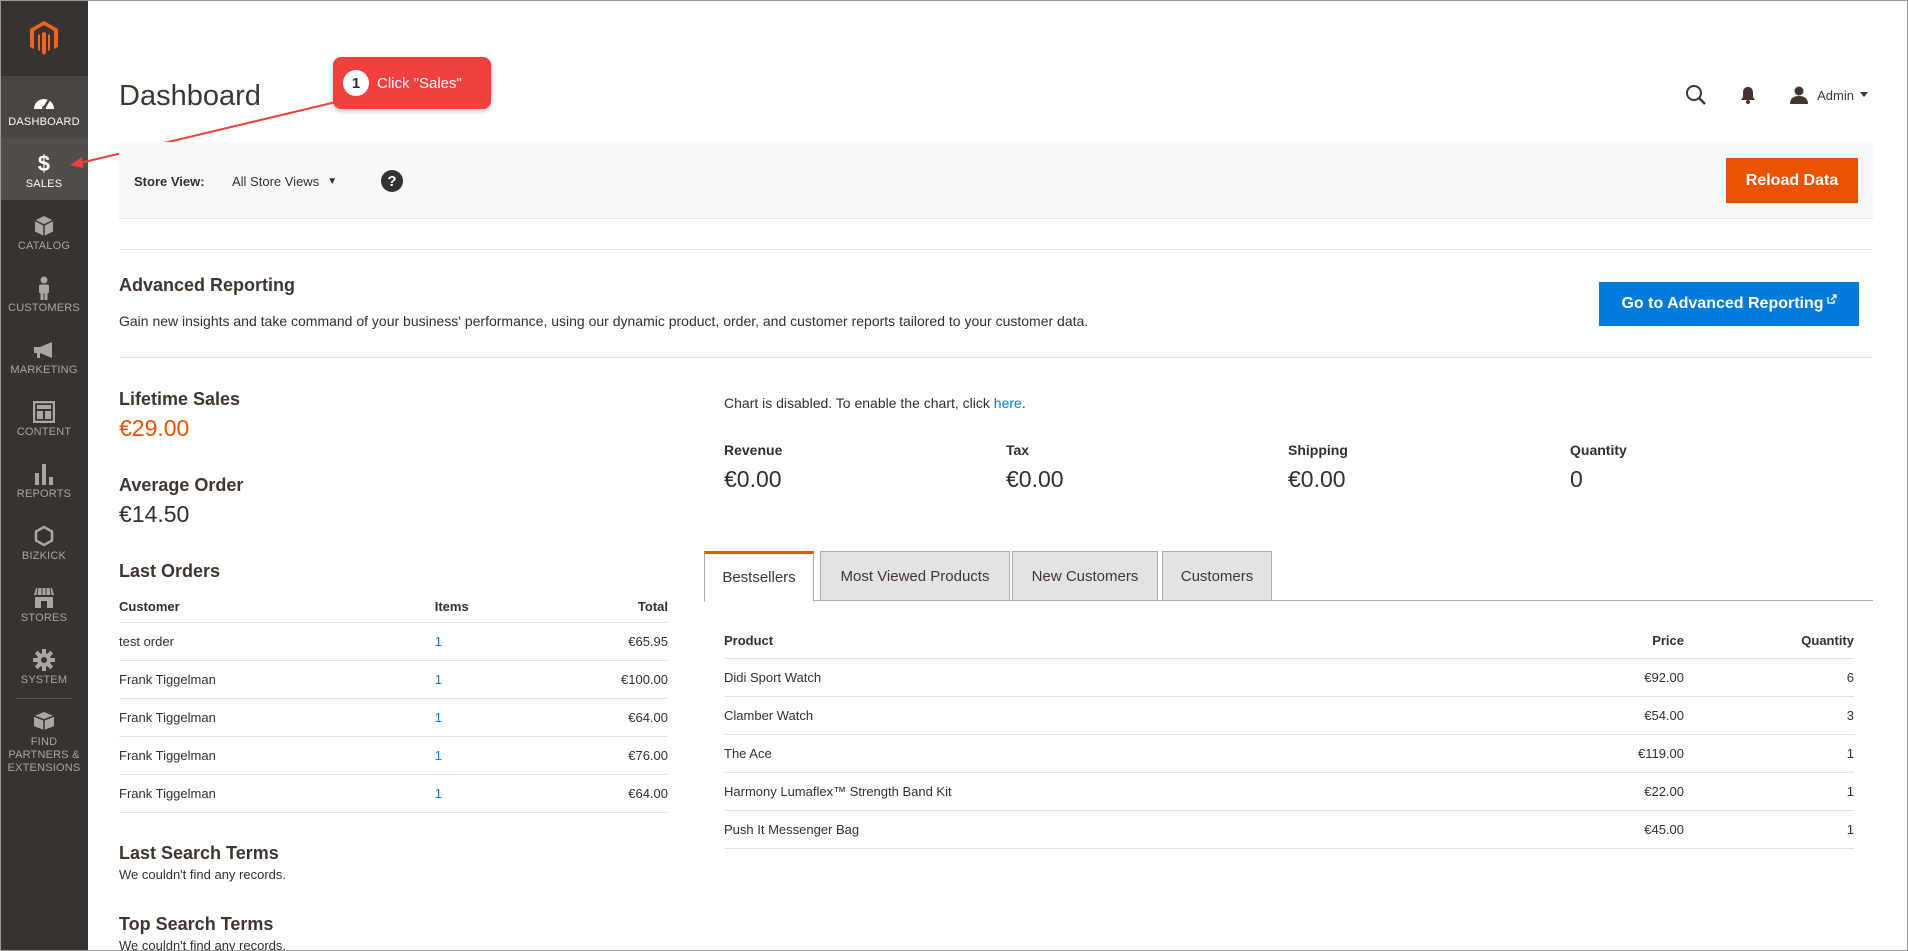 The width and height of the screenshot is (1908, 951). Describe the element at coordinates (190, 96) in the screenshot. I see `page-title: Dashboard` at that location.